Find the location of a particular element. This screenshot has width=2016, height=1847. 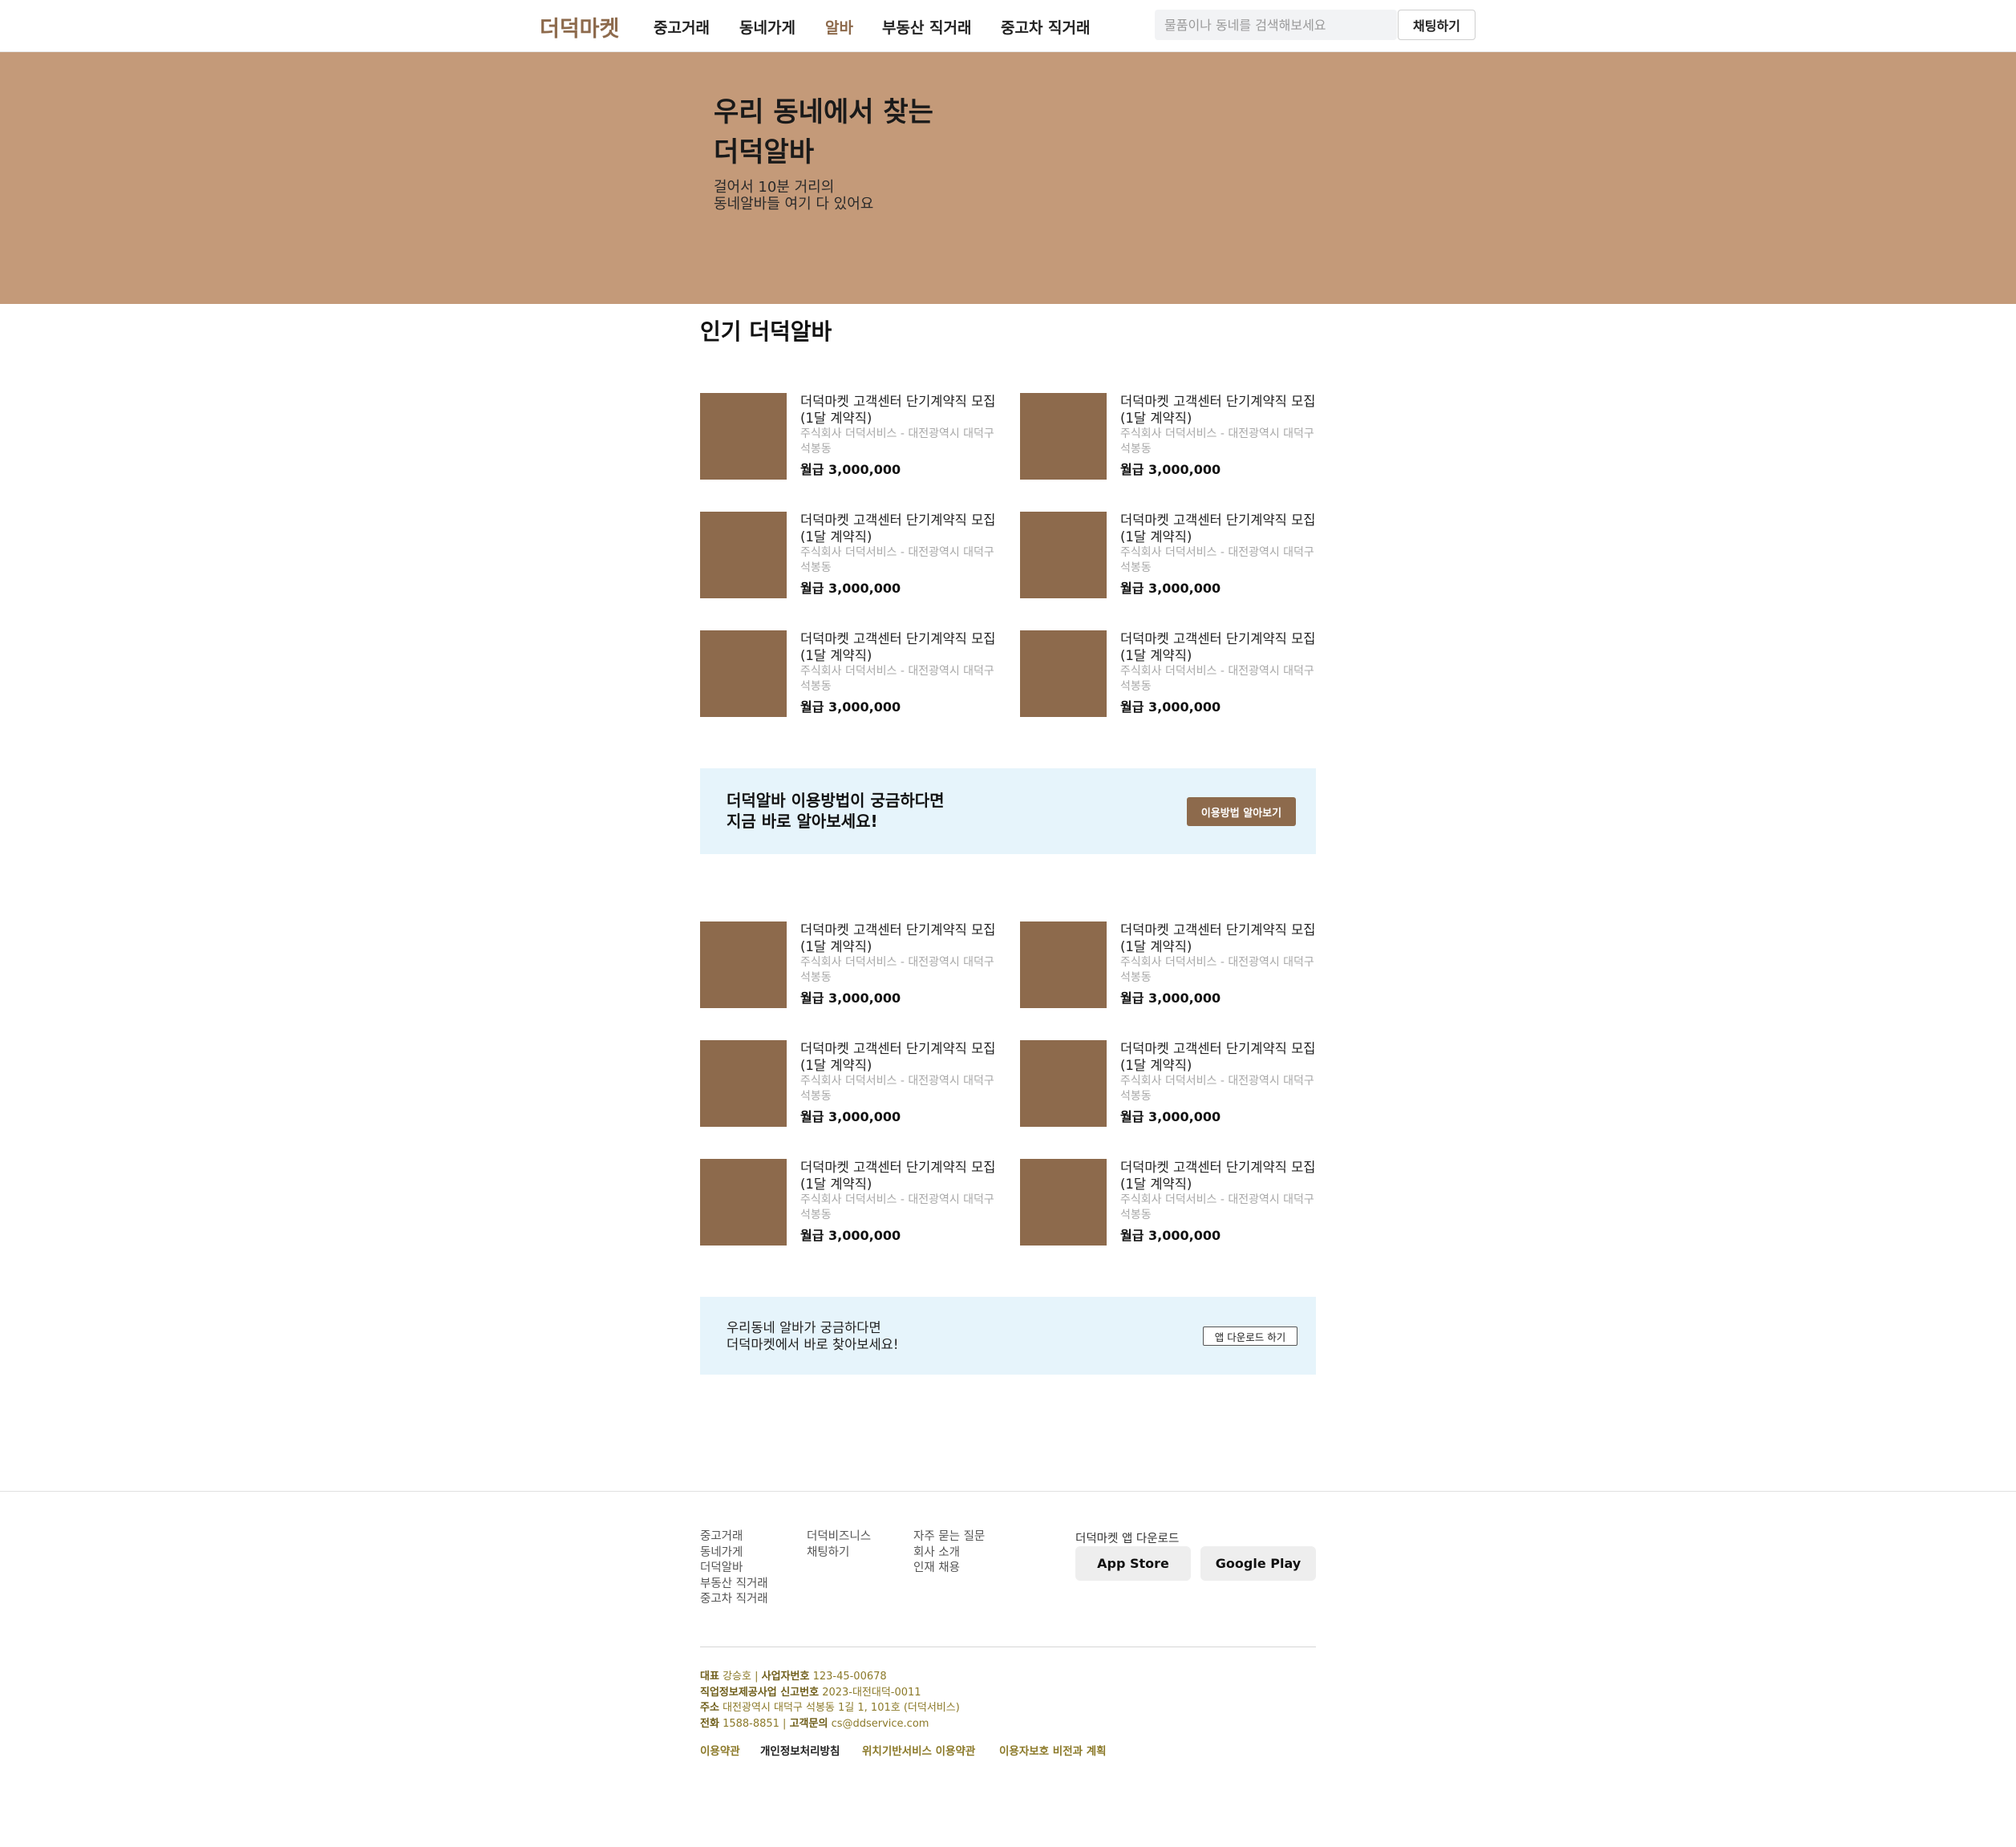

footer-link-used-trade: 중고거래 is located at coordinates (734, 1537).